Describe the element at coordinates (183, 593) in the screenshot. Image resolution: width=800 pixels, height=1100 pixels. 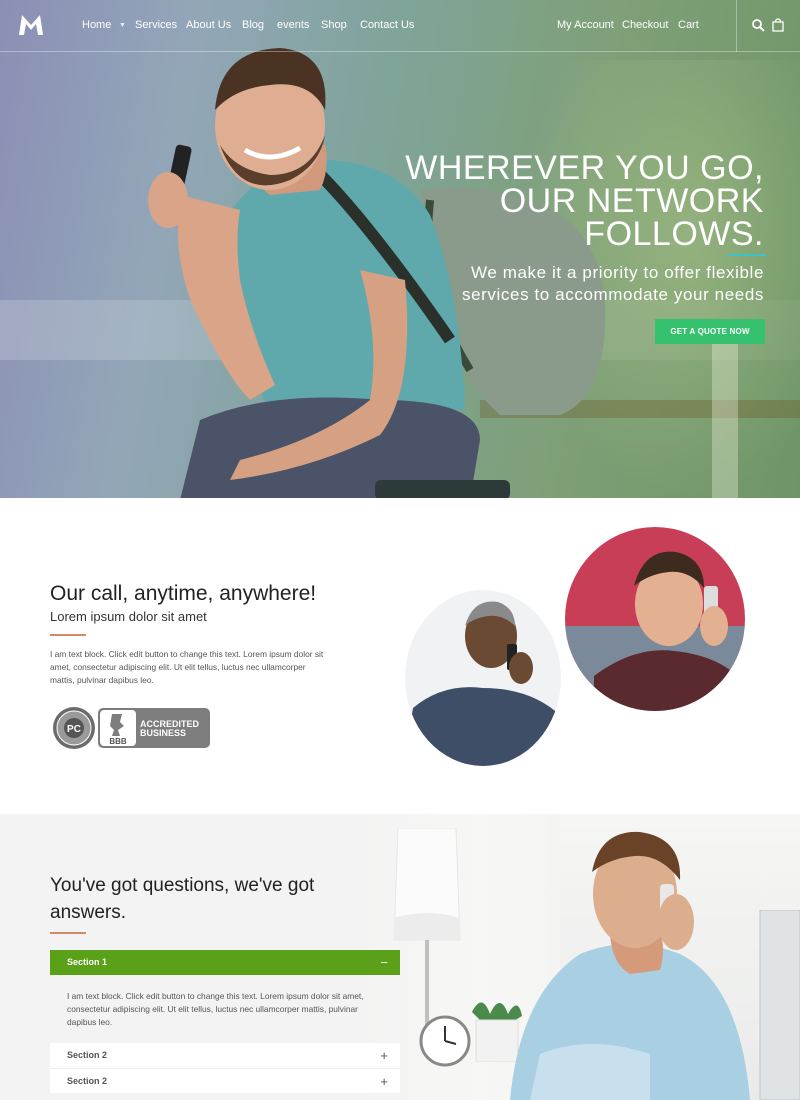
I see `call-section-title: Our call, anytime, anywhere!` at that location.